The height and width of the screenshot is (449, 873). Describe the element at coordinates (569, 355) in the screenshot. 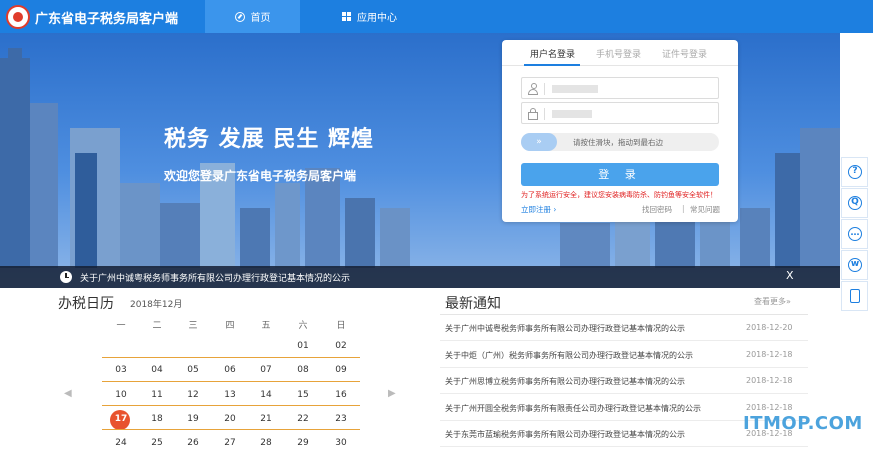

I see `news-item-title: 关于中炬（广州）税务师事务所有限公司办理行政登记基本情况的公示` at that location.